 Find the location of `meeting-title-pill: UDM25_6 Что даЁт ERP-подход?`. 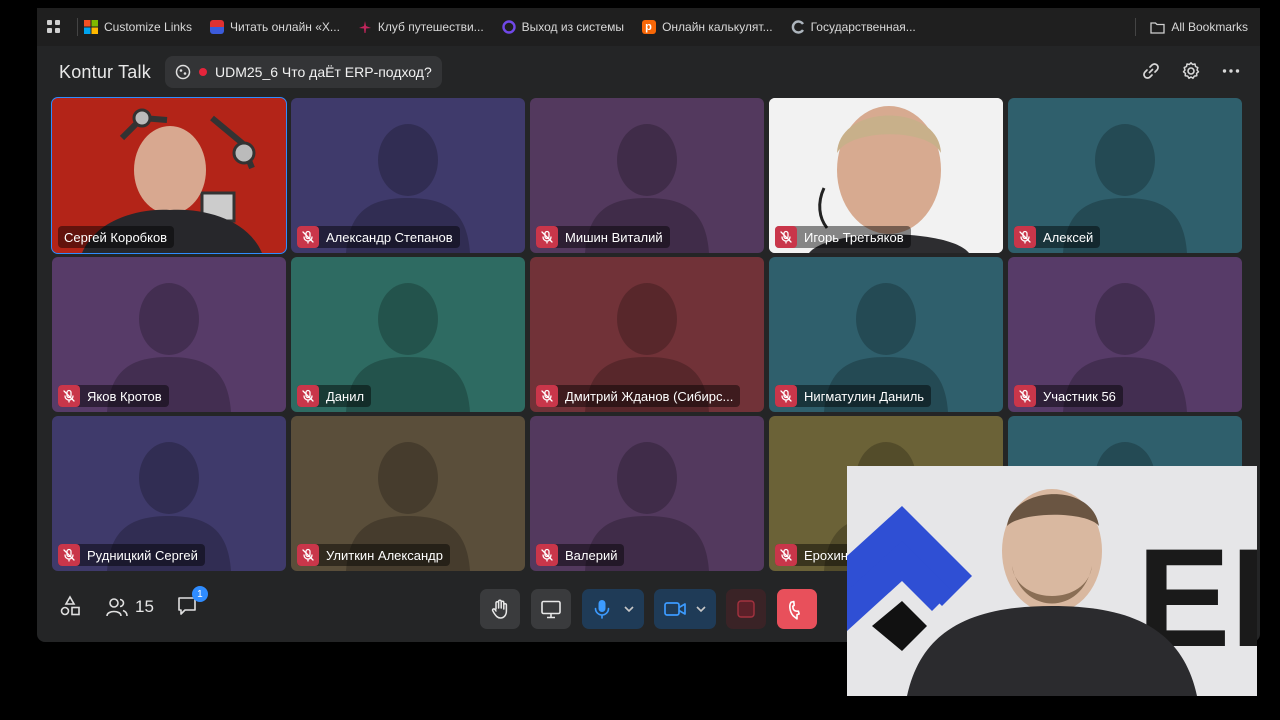

meeting-title-pill: UDM25_6 Что даЁт ERP-подход? is located at coordinates (303, 72).